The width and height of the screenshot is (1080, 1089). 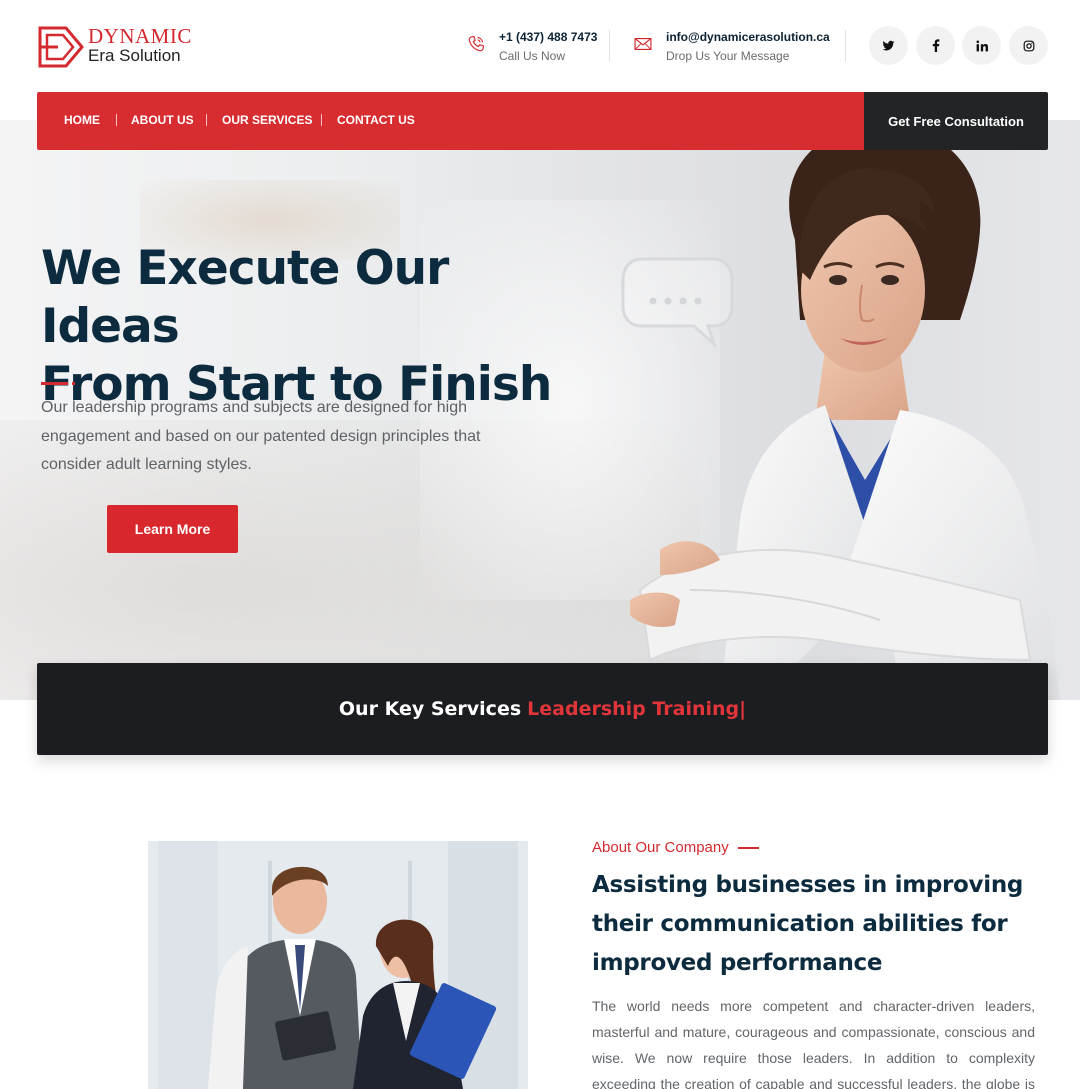 I want to click on phone-number: +1 (437) 488 7473, so click(x=548, y=37).